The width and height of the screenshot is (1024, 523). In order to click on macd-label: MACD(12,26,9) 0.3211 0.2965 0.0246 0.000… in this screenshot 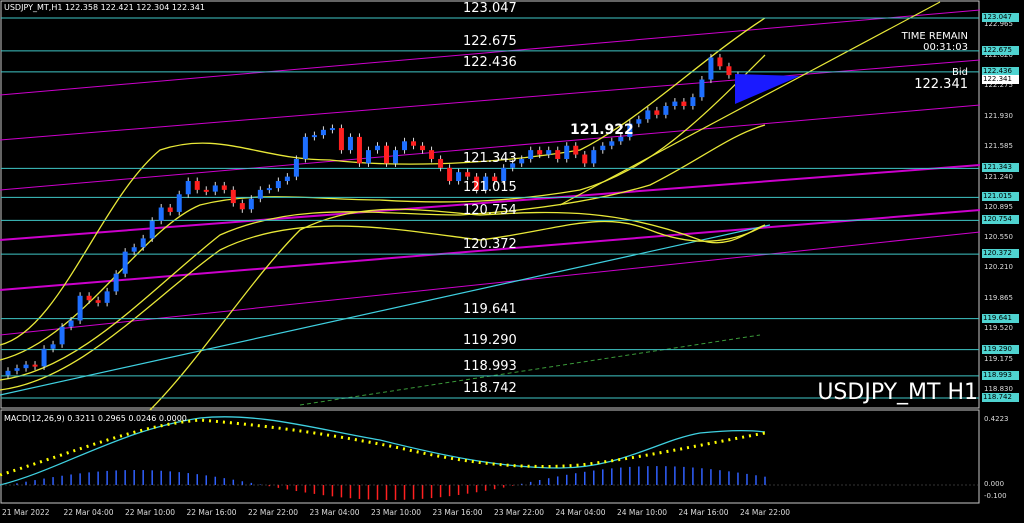, I will do `click(95, 418)`.